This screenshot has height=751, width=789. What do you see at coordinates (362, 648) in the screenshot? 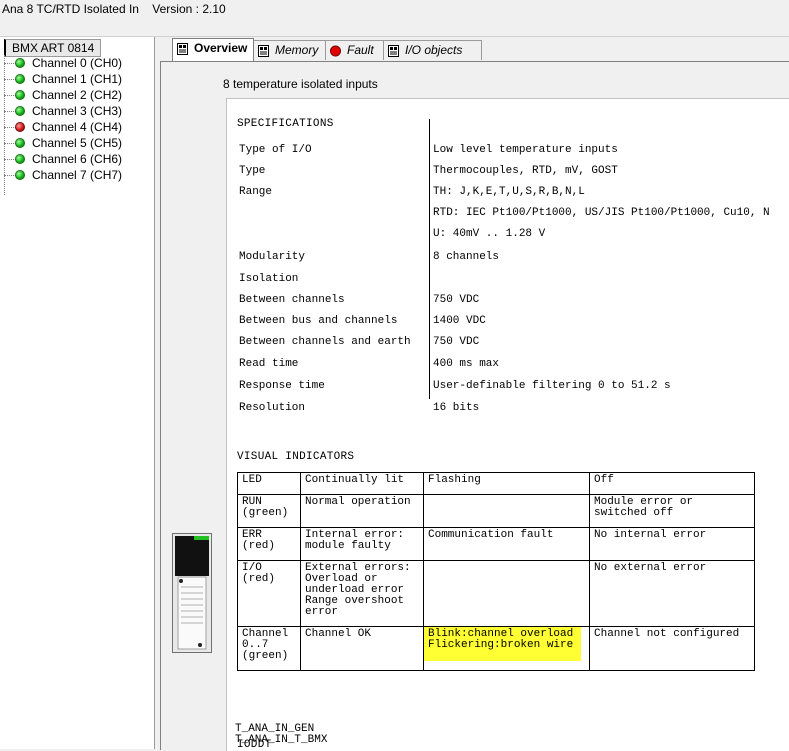
I see `table-cell: Channel OK` at bounding box center [362, 648].